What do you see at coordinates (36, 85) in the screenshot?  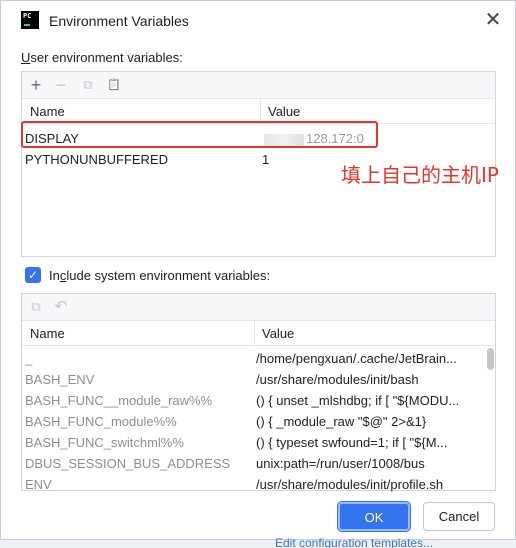 I see `add-icon: +` at bounding box center [36, 85].